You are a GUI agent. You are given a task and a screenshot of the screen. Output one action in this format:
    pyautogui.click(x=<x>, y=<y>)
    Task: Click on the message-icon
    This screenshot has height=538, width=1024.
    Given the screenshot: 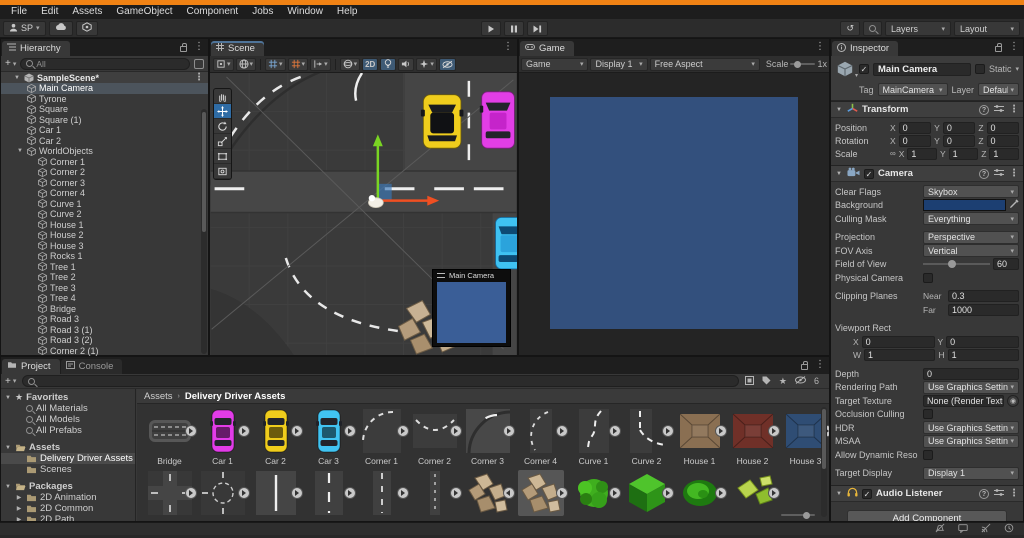 What is the action you would take?
    pyautogui.click(x=963, y=529)
    